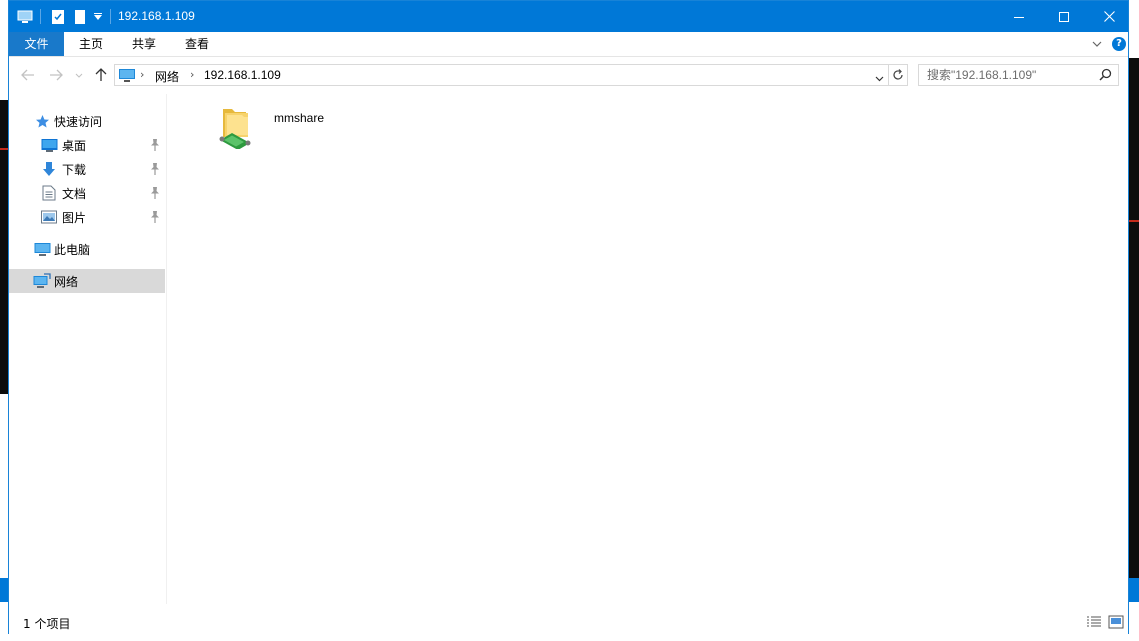 This screenshot has width=1139, height=641. What do you see at coordinates (74, 218) in the screenshot?
I see `nav-label-pictures: 图片` at bounding box center [74, 218].